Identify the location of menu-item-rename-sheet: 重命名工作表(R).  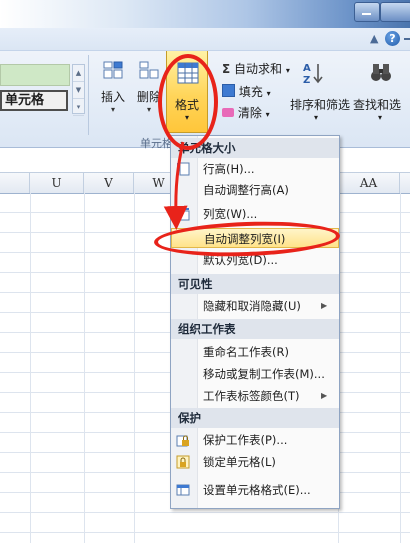
(255, 352).